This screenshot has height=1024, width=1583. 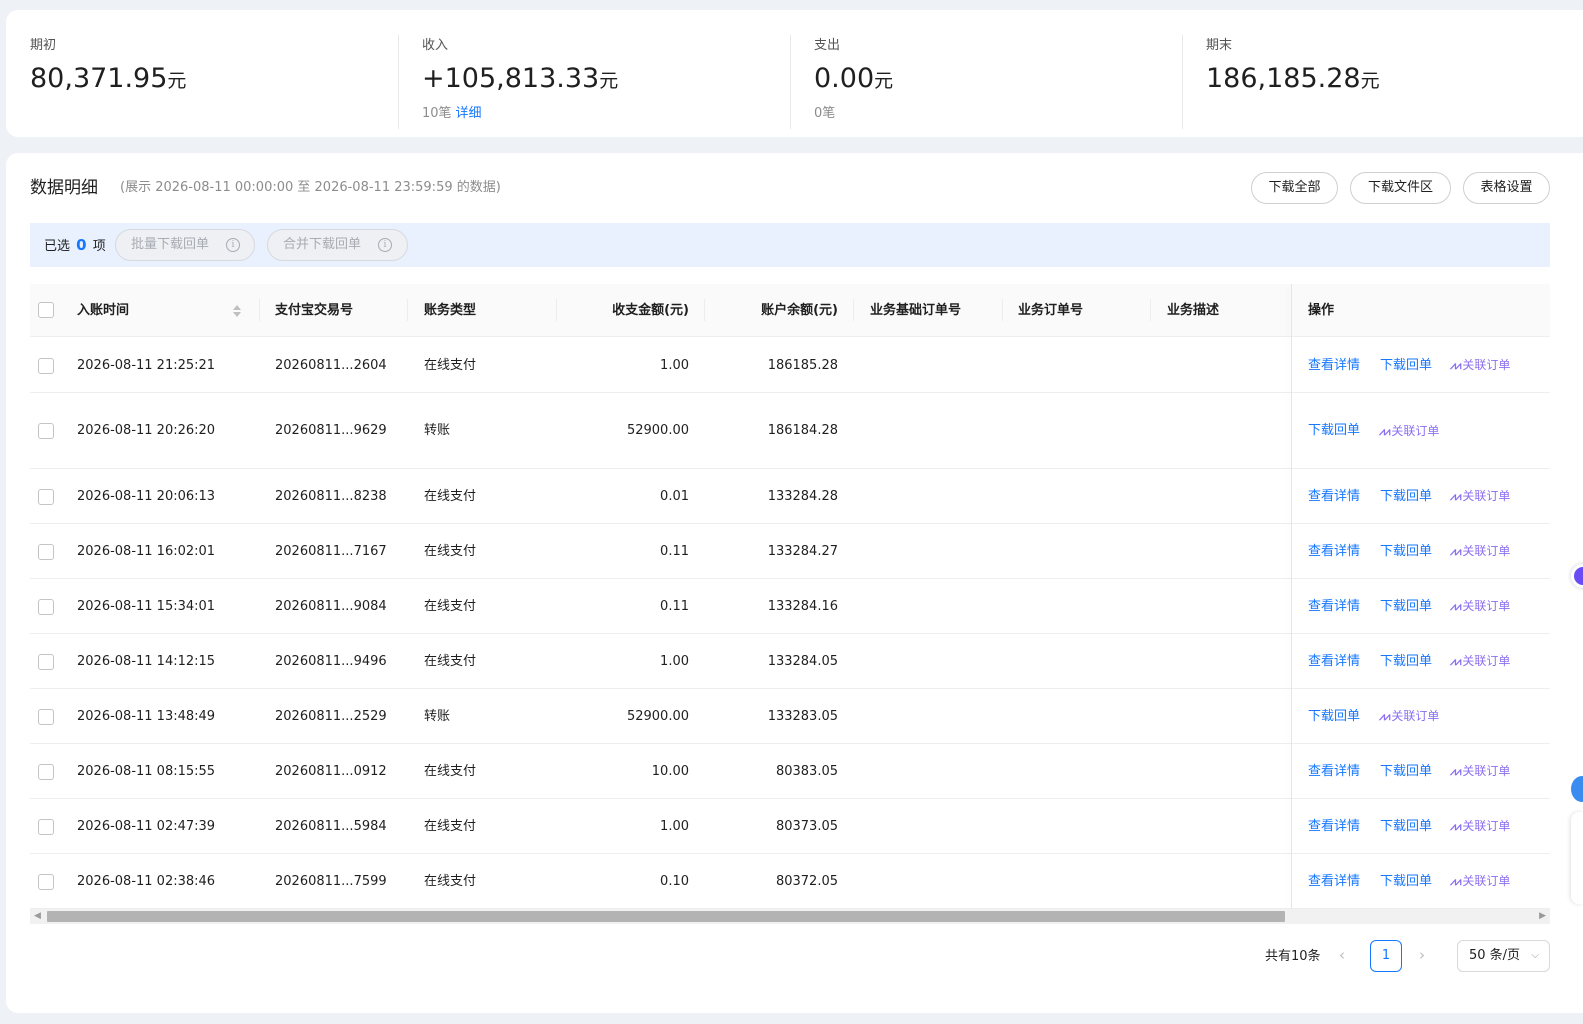 I want to click on cell-amount: 0.10, so click(x=674, y=881).